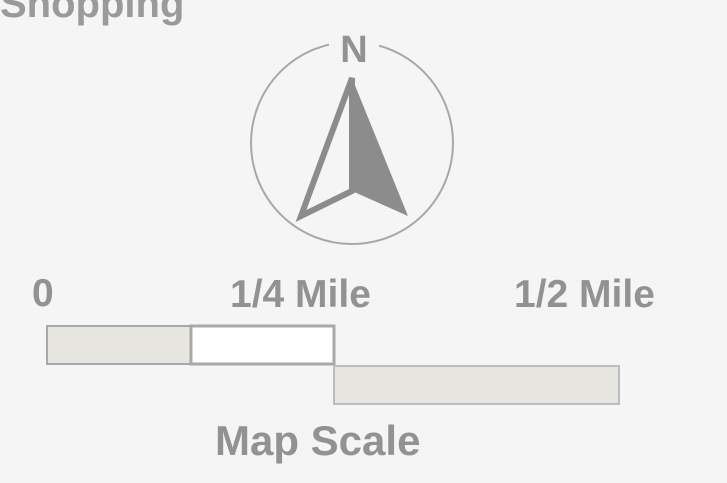 The image size is (727, 483). I want to click on scale-bar, so click(333, 364).